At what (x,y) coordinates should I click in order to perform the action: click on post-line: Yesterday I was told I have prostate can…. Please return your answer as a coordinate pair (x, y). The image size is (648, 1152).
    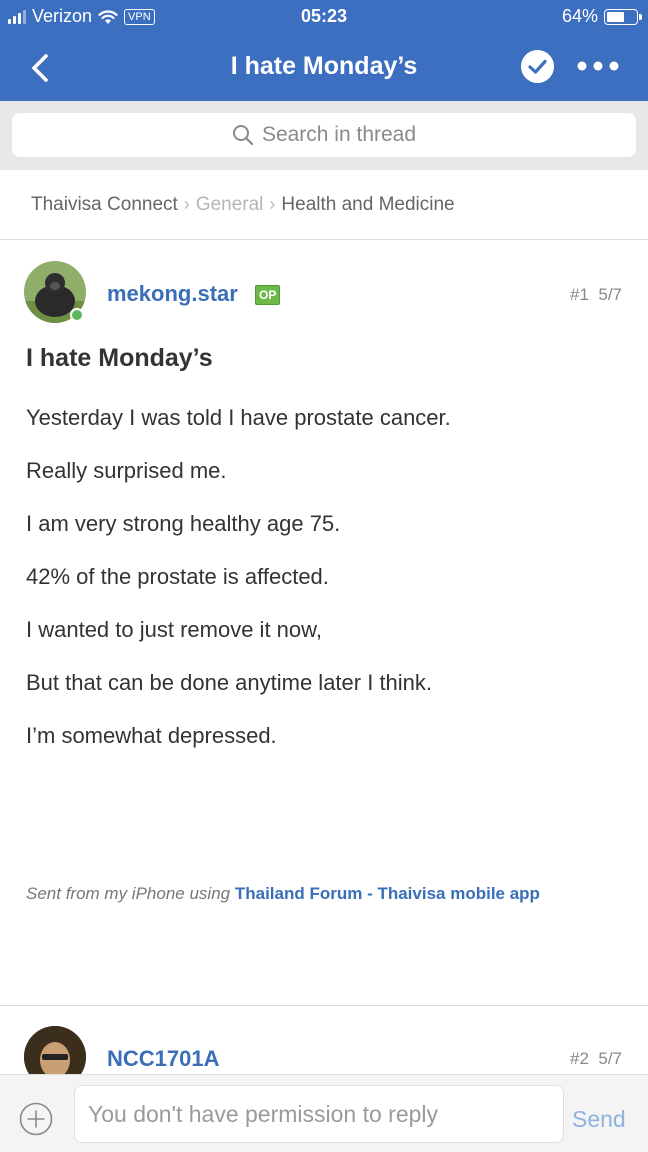
    Looking at the image, I should click on (238, 417).